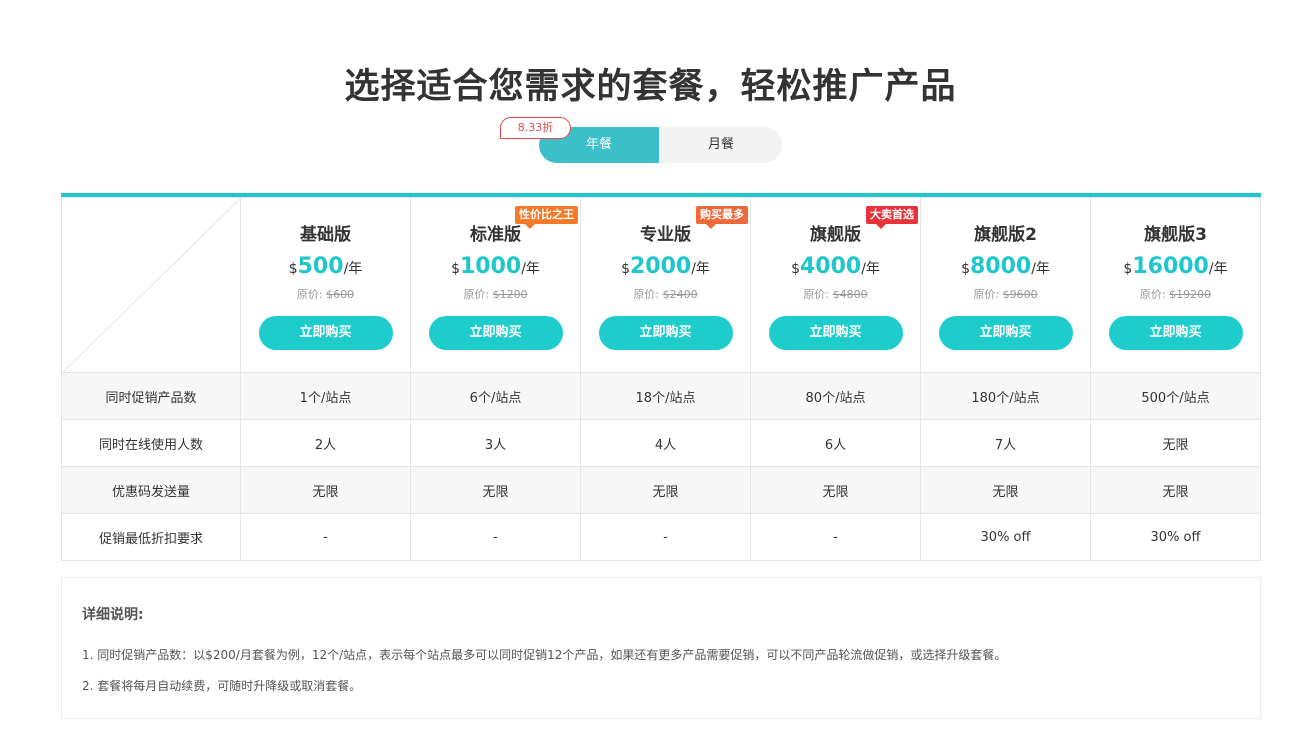 The width and height of the screenshot is (1301, 750). What do you see at coordinates (660, 266) in the screenshot?
I see `price-value: 2000` at bounding box center [660, 266].